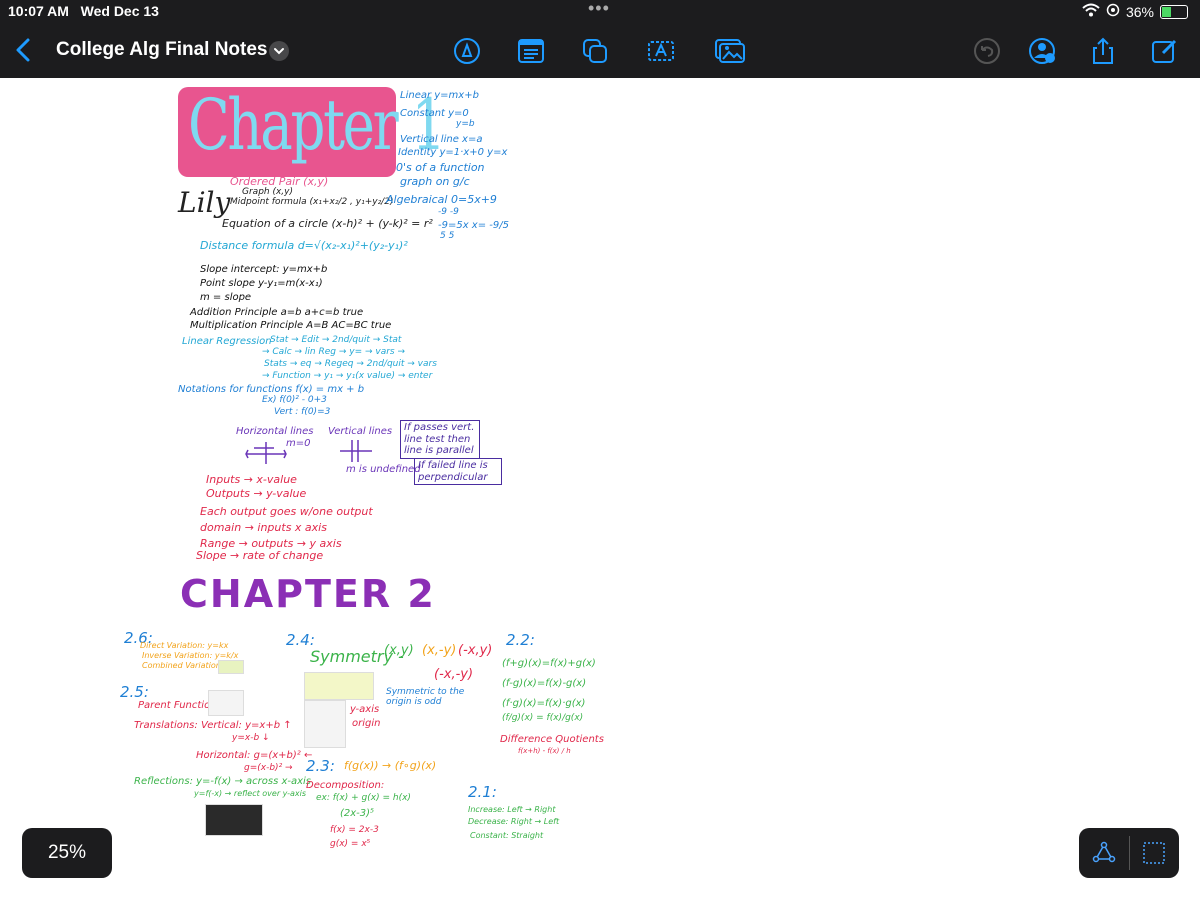  I want to click on midpoint-note: Midpoint formula (x₁+x₂/2 , y₁+y₂/2), so click(312, 202).